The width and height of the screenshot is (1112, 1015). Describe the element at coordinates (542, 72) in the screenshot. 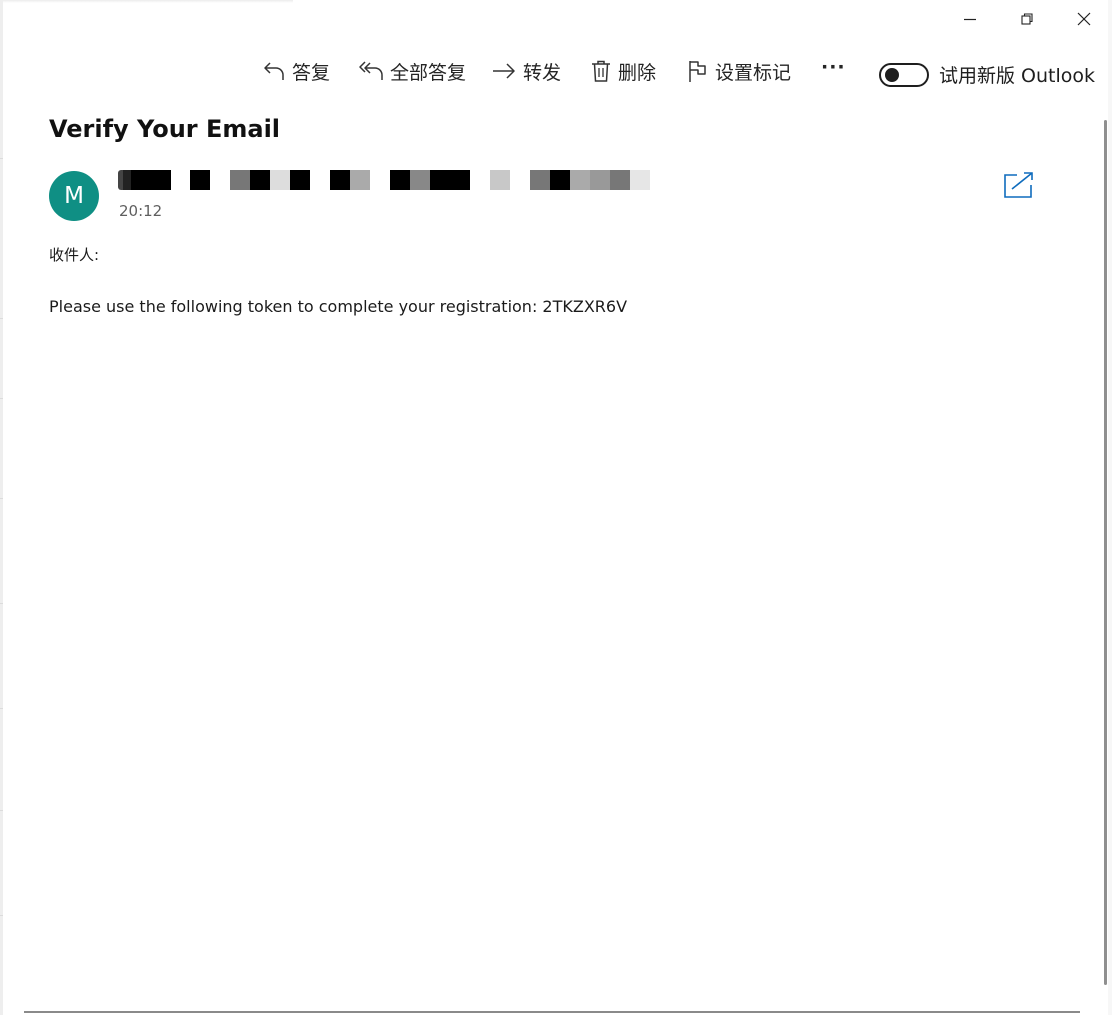

I see `forward-label: 转发` at that location.